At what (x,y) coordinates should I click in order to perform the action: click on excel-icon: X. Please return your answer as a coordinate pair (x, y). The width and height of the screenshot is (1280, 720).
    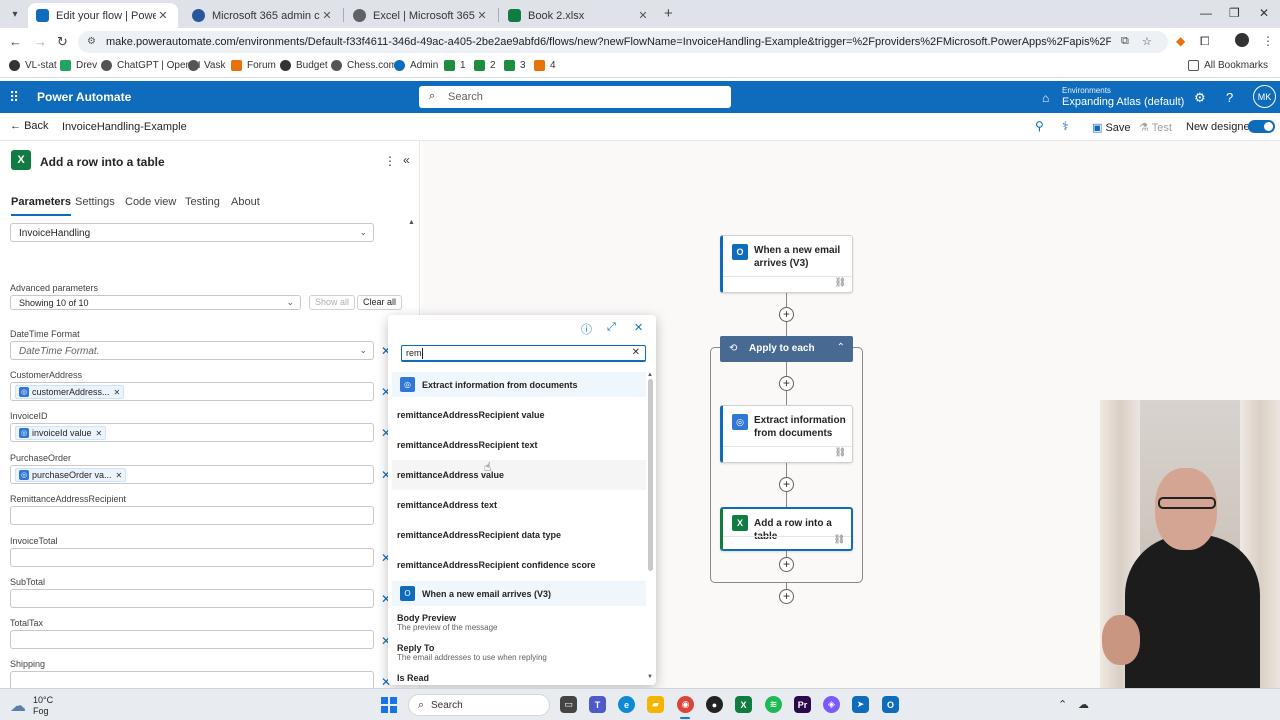
    Looking at the image, I should click on (743, 704).